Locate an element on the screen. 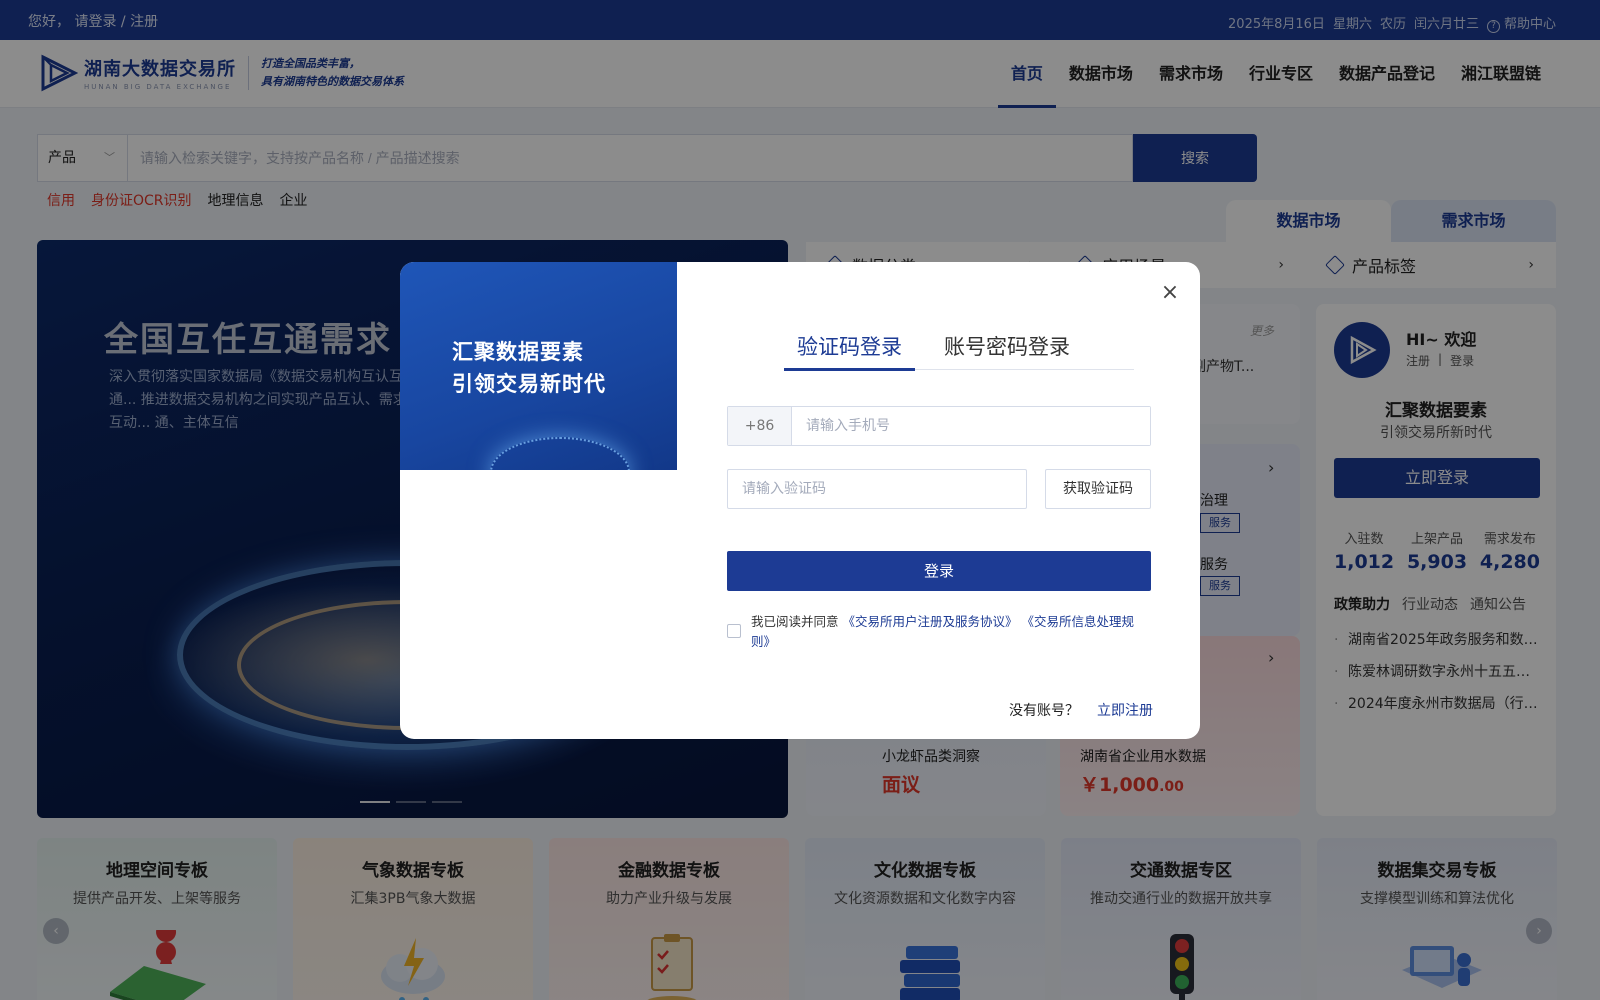 The width and height of the screenshot is (1600, 1000). agreement-checkbox is located at coordinates (734, 631).